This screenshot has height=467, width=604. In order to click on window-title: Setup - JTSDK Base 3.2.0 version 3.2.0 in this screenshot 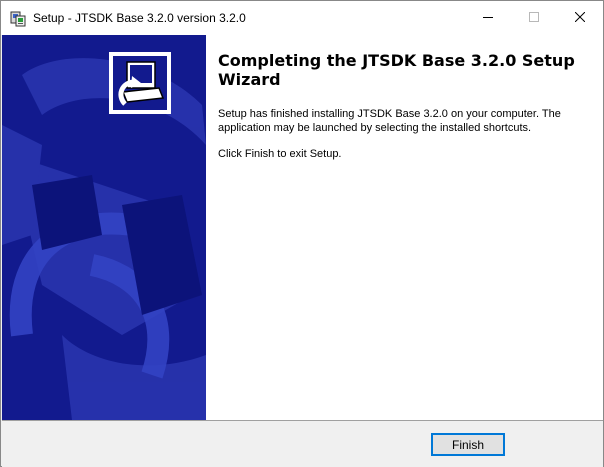, I will do `click(139, 18)`.